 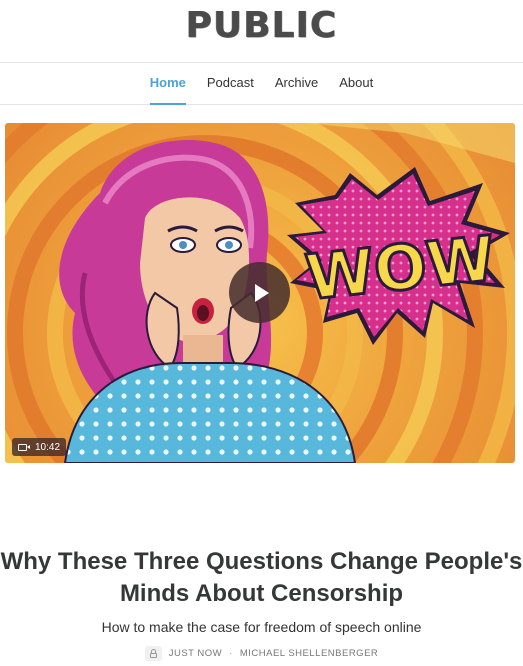 I want to click on play-icon, so click(x=261, y=292).